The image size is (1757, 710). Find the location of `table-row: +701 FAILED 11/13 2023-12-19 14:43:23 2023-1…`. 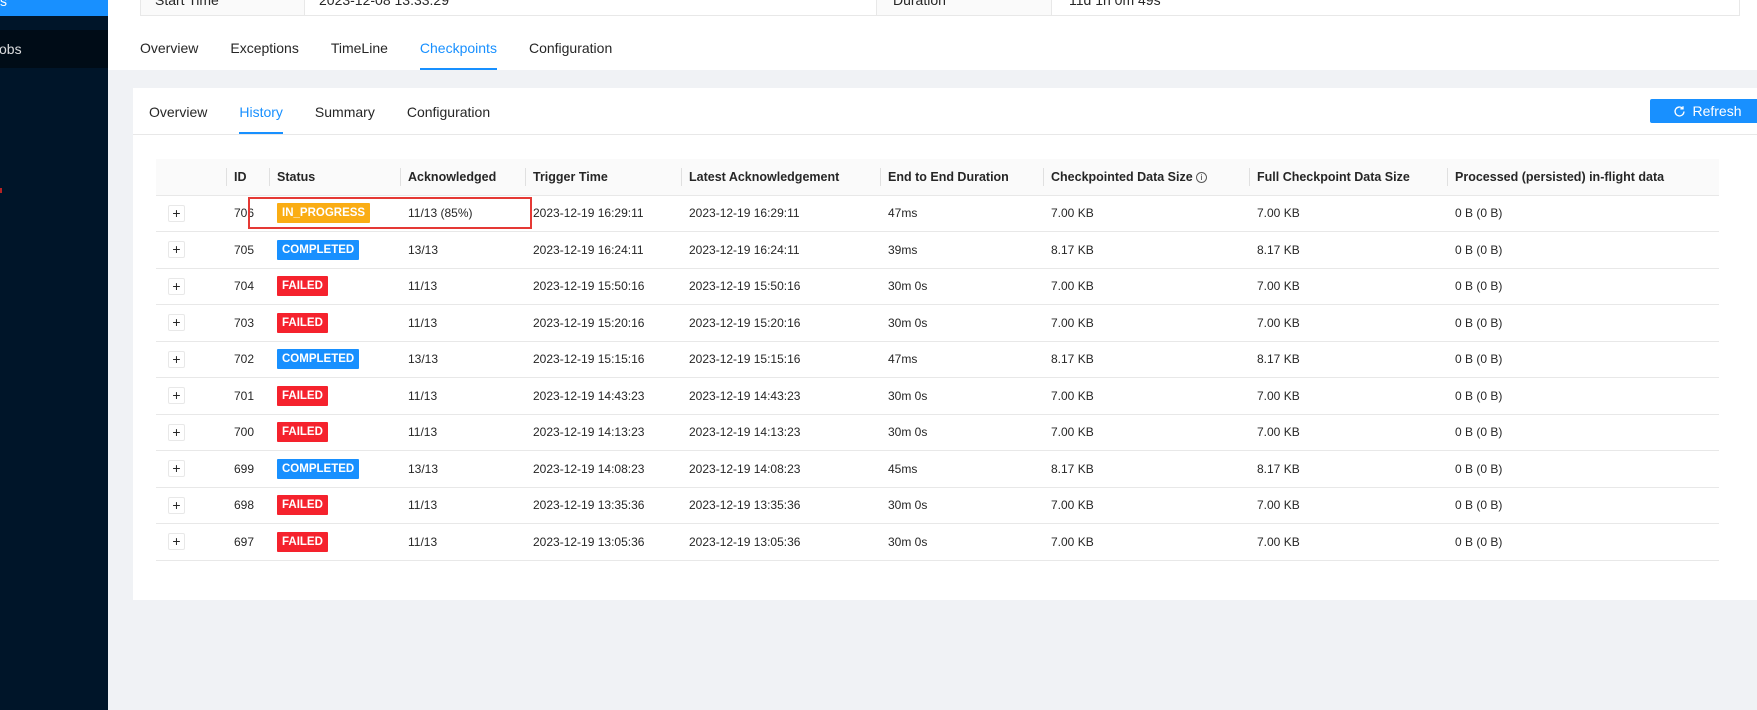

table-row: +701 FAILED 11/13 2023-12-19 14:43:23 2023-1… is located at coordinates (937, 396).